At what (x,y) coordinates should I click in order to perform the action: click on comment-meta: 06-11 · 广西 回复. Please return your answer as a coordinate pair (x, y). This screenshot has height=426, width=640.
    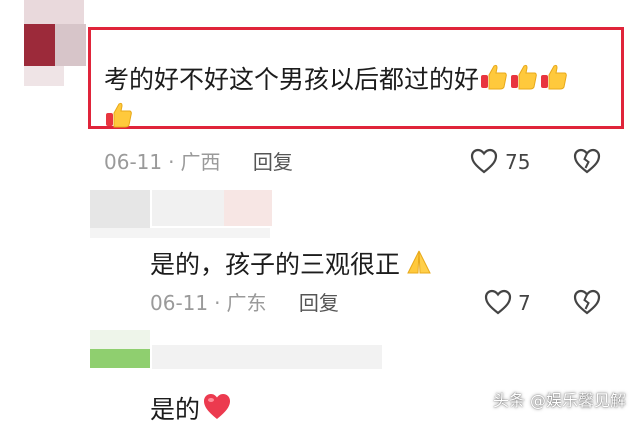
    Looking at the image, I should click on (198, 162).